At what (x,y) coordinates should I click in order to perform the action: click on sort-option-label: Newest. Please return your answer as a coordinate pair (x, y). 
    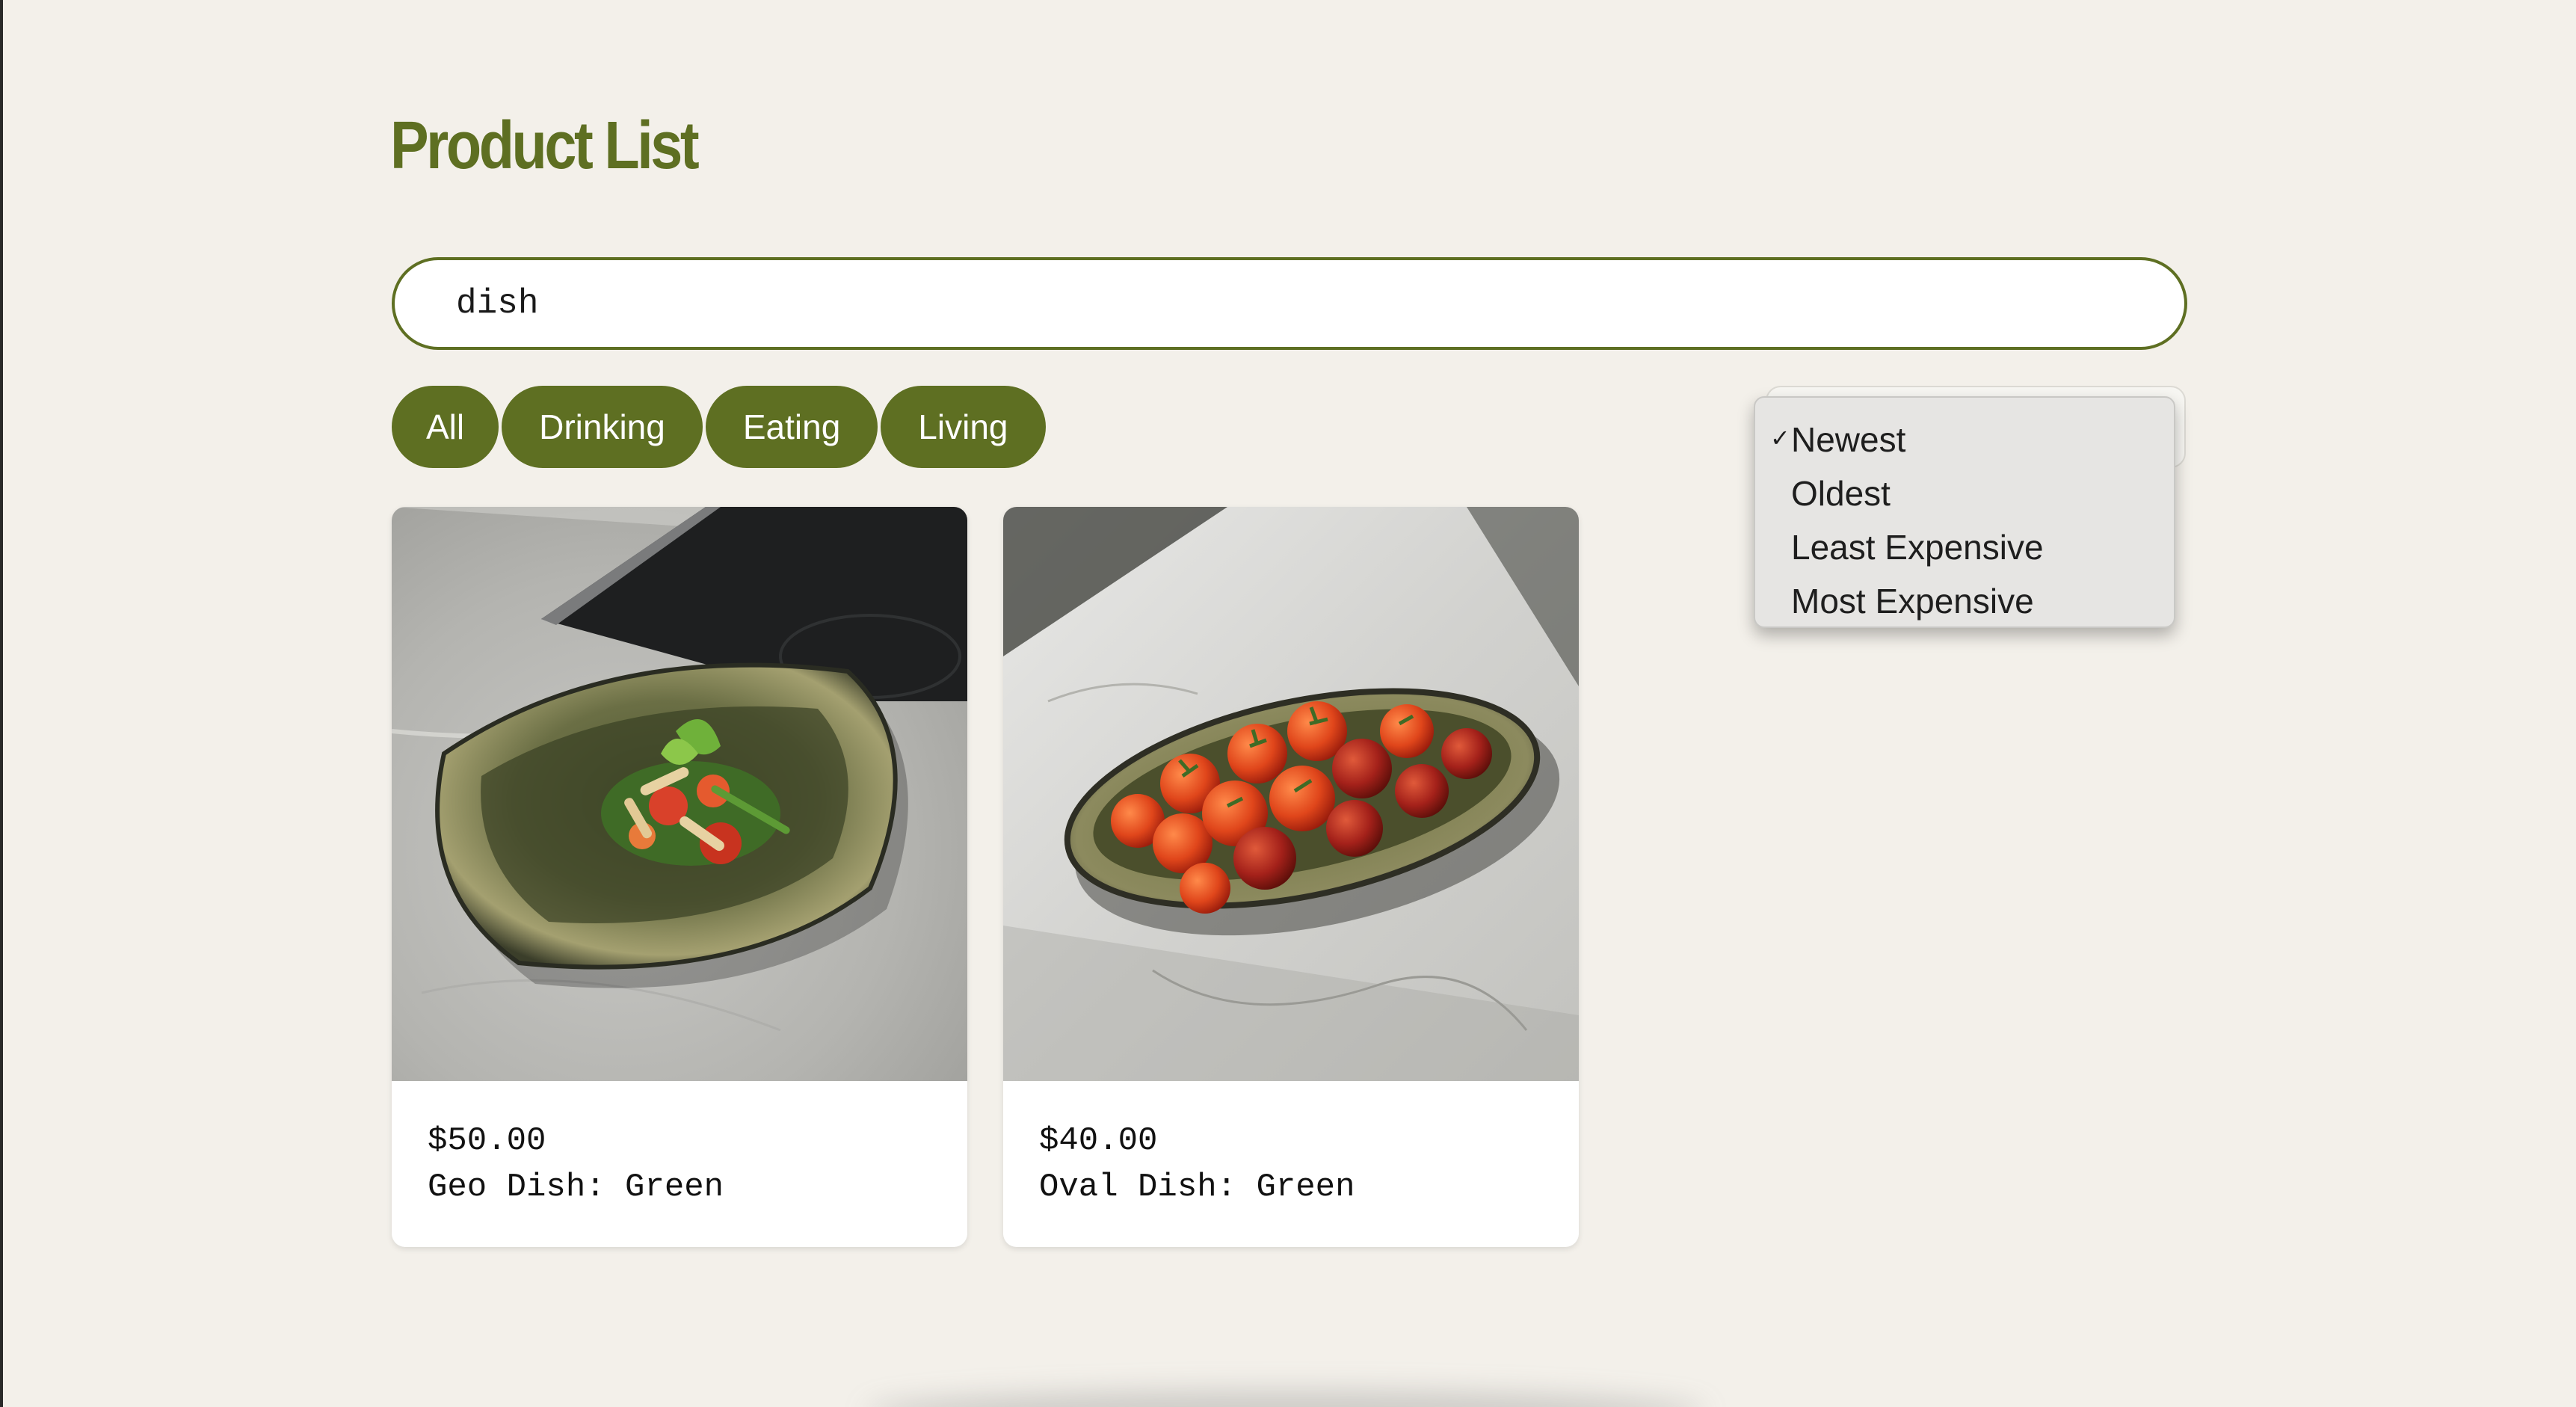
    Looking at the image, I should click on (1848, 440).